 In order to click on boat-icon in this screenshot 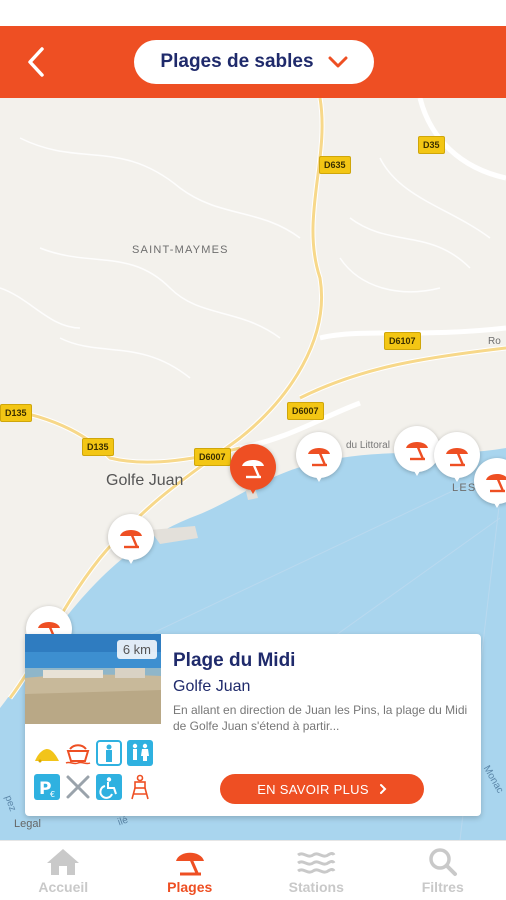, I will do `click(78, 753)`.